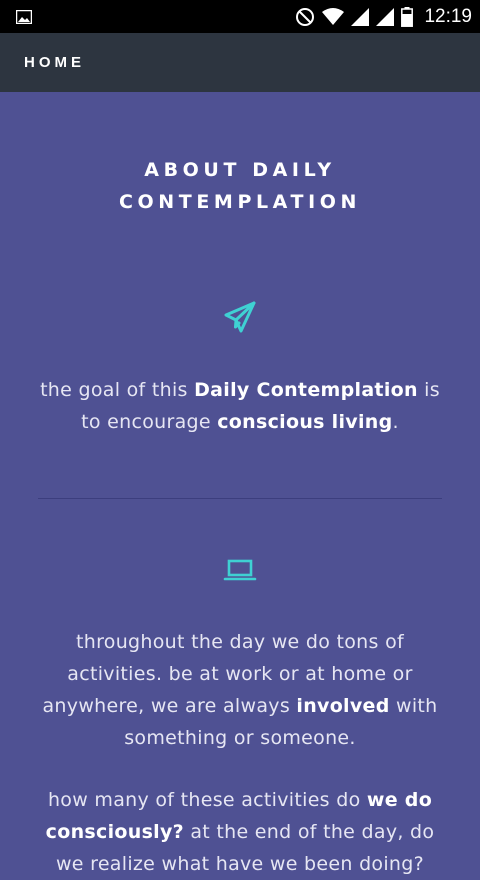  What do you see at coordinates (240, 186) in the screenshot?
I see `page-title: ABOUT DAILY CONTEMPLATION` at bounding box center [240, 186].